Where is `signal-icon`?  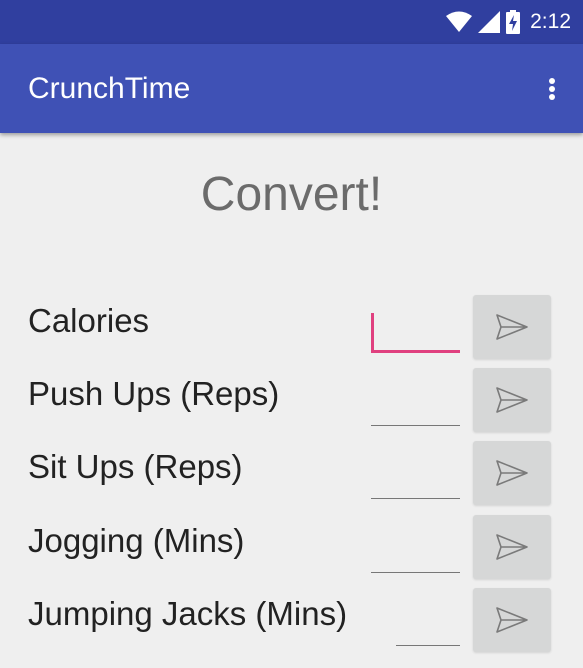 signal-icon is located at coordinates (489, 22).